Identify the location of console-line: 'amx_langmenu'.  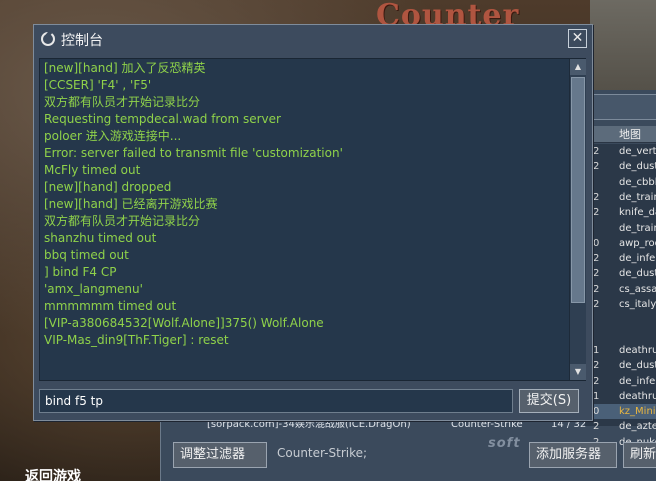
(93, 289).